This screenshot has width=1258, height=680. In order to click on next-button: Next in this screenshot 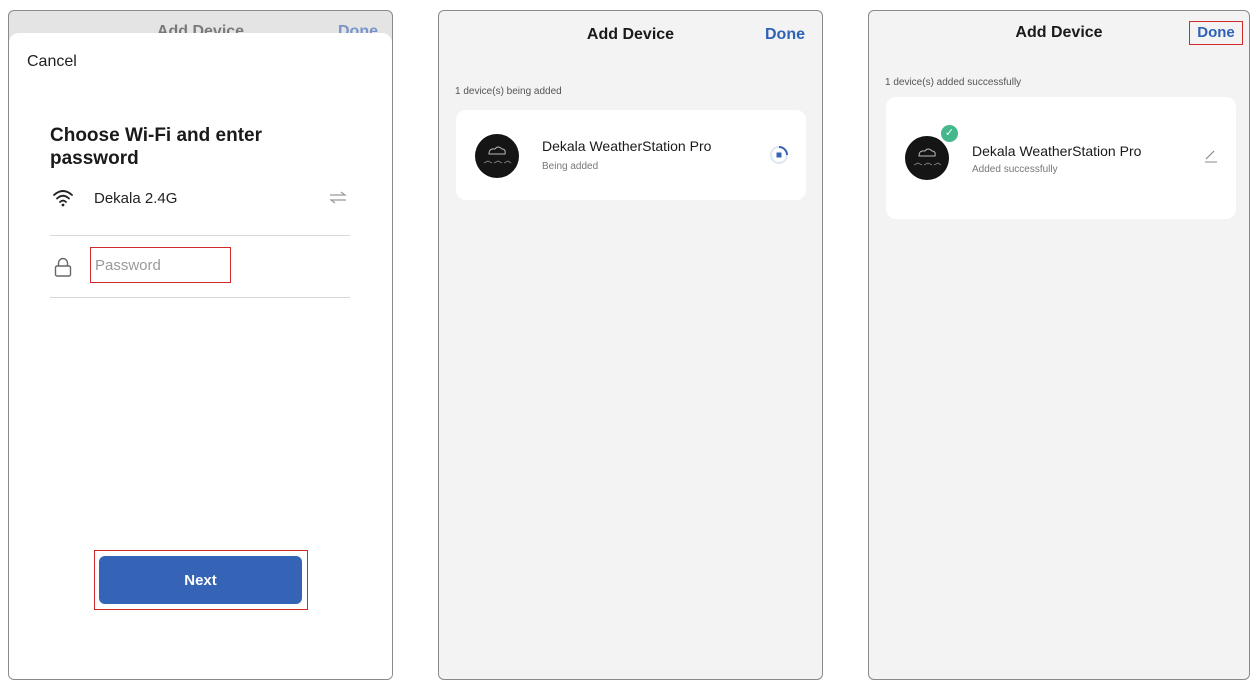, I will do `click(200, 580)`.